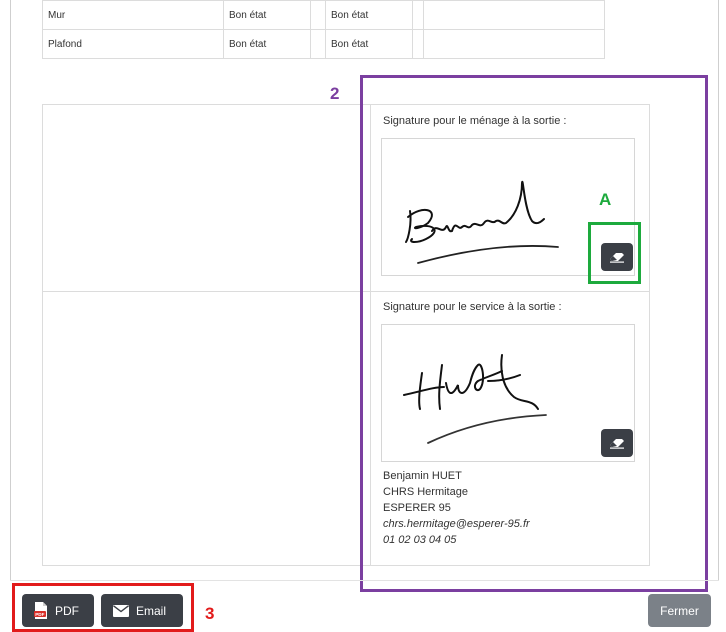 This screenshot has height=632, width=726. Describe the element at coordinates (614, 253) in the screenshot. I see `annotation-box-a` at that location.